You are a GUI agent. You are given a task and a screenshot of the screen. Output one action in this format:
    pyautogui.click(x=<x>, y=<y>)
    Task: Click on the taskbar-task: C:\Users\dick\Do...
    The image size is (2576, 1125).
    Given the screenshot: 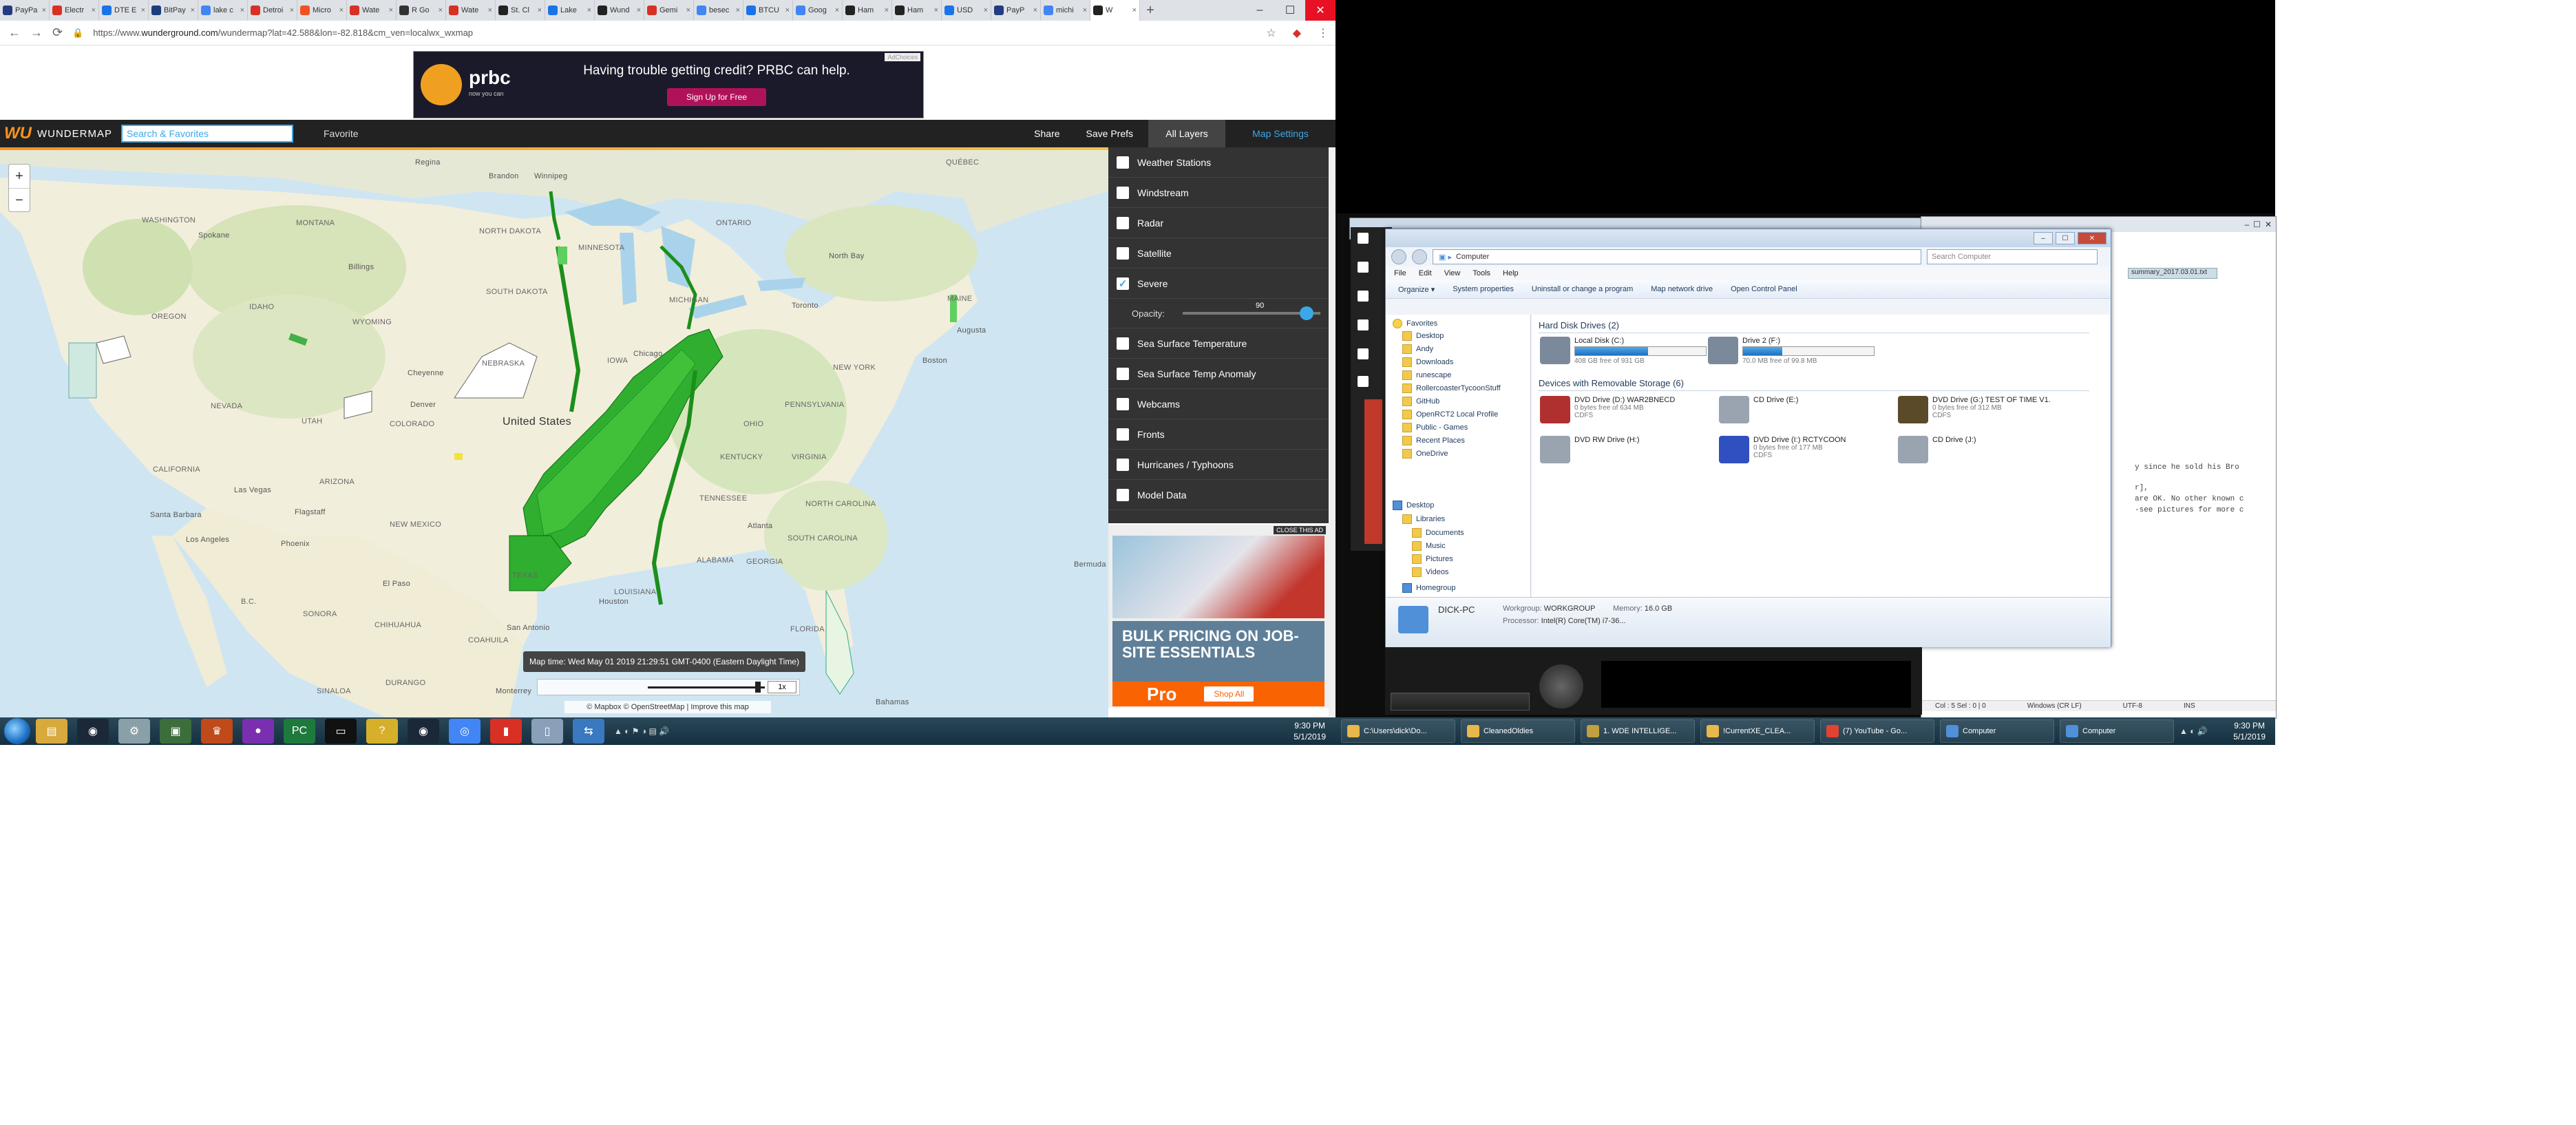 What is the action you would take?
    pyautogui.click(x=1398, y=731)
    